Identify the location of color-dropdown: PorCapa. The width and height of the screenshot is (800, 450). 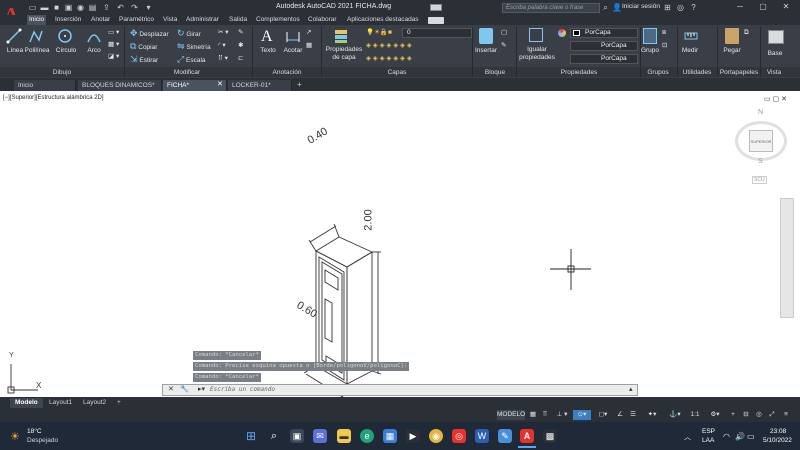
(604, 33).